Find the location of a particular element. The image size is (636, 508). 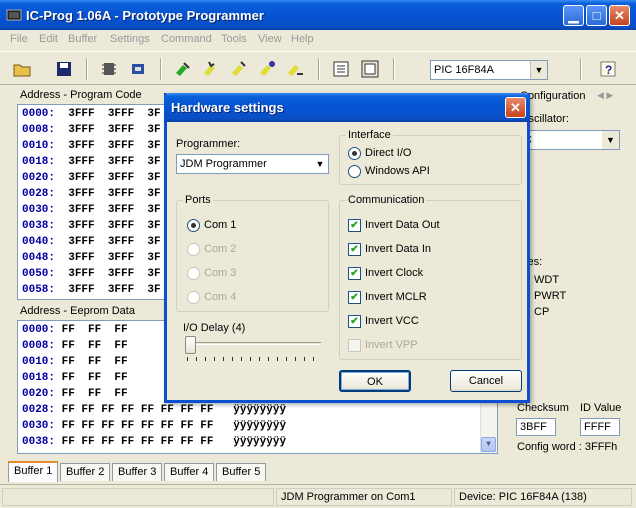

menu-edit: Edit is located at coordinates (48, 39).